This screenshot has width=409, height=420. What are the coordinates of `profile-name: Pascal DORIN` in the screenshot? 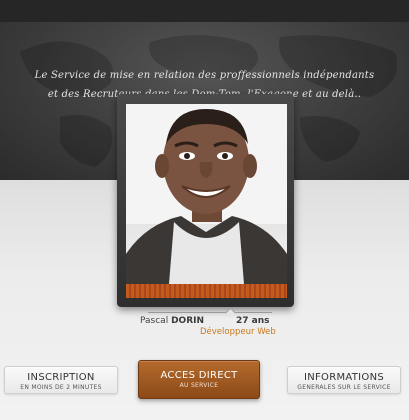 It's located at (172, 321).